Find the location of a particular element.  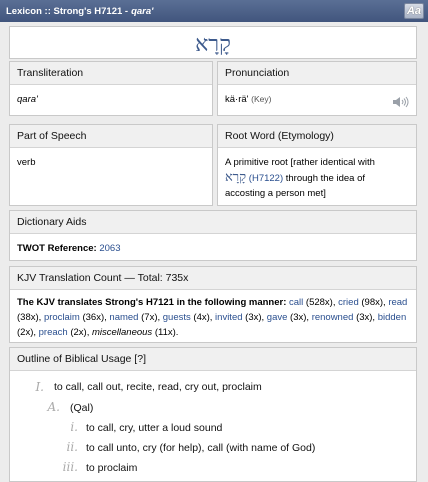

kjv-word-link: named is located at coordinates (123, 317).